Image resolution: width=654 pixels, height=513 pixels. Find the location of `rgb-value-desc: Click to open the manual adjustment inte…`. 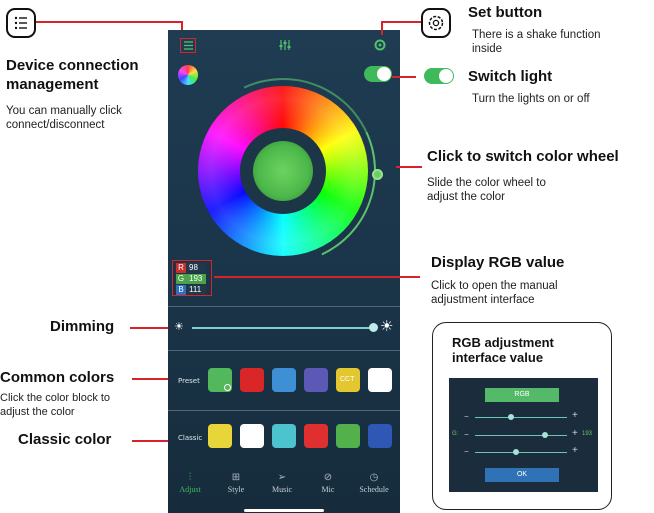

rgb-value-desc: Click to open the manual adjustment inte… is located at coordinates (494, 293).